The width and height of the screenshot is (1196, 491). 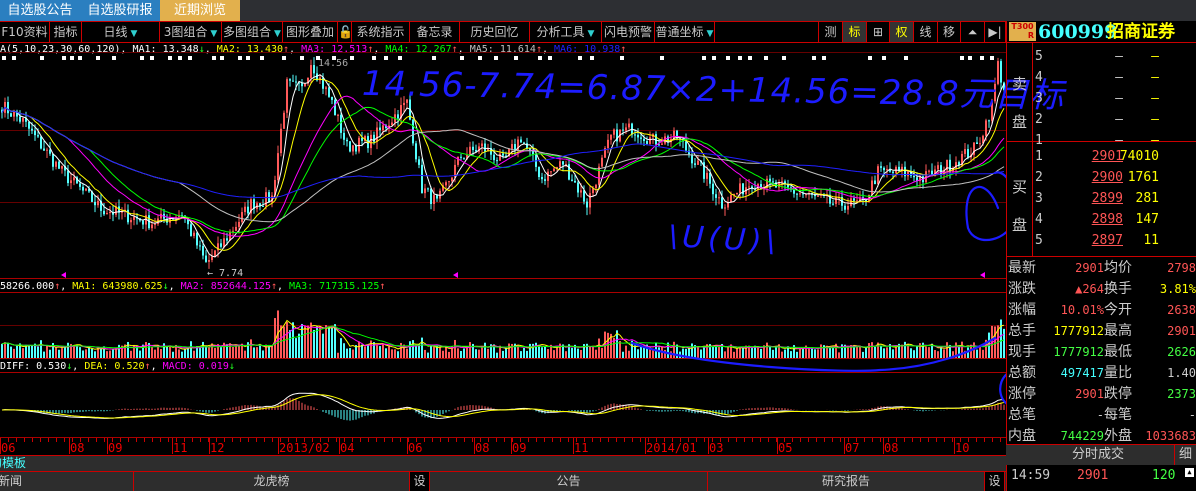 I want to click on toolbar-item-8: 备忘录, so click(x=435, y=32).